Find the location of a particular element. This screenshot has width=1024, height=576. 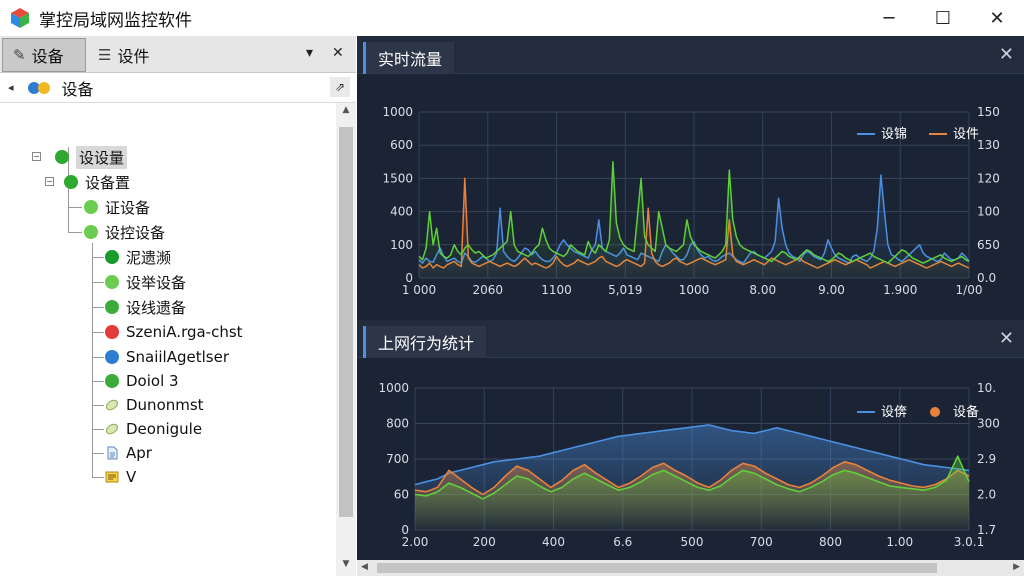

scroll-right-icon: ▶ is located at coordinates (1016, 567).